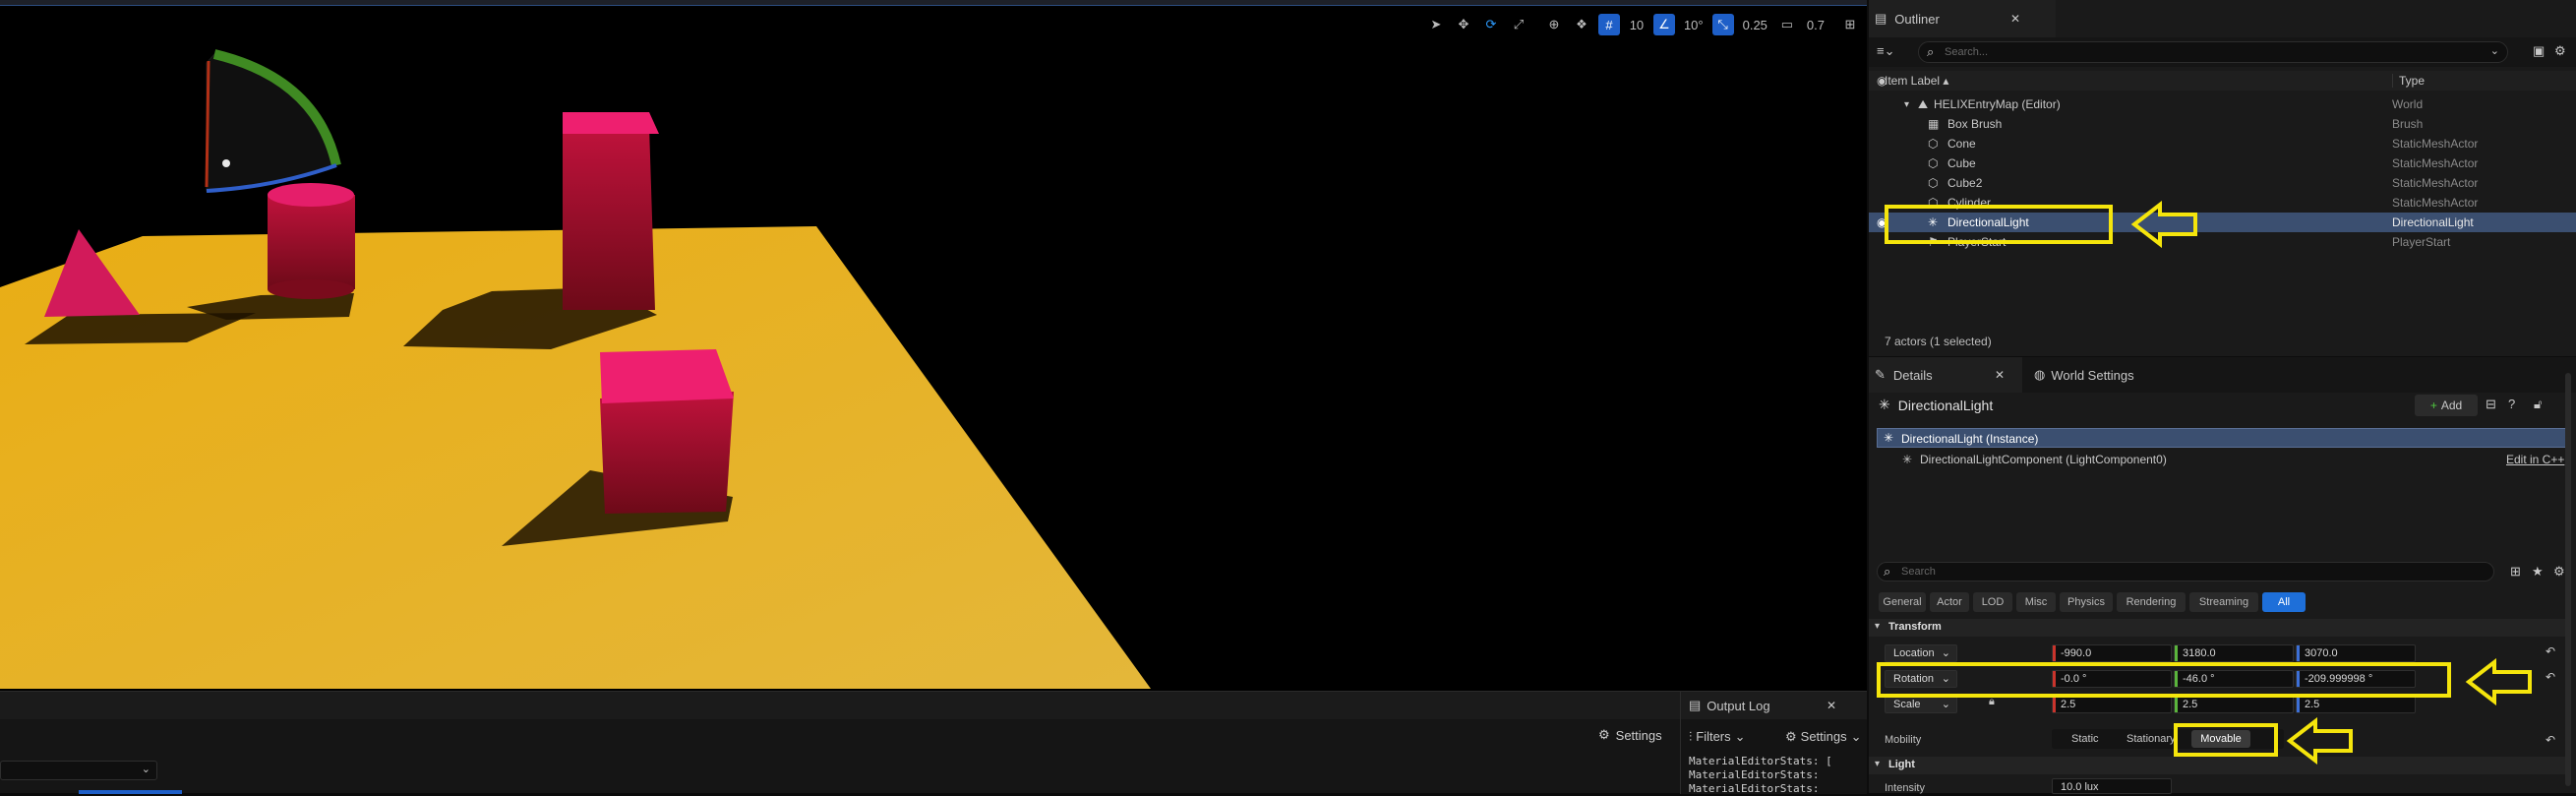 The height and width of the screenshot is (796, 2576). I want to click on light-icon: ✳, so click(1907, 459).